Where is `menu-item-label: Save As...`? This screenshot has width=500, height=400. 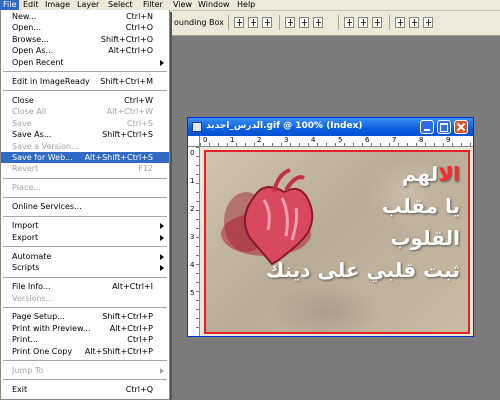
menu-item-label: Save As... is located at coordinates (32, 135).